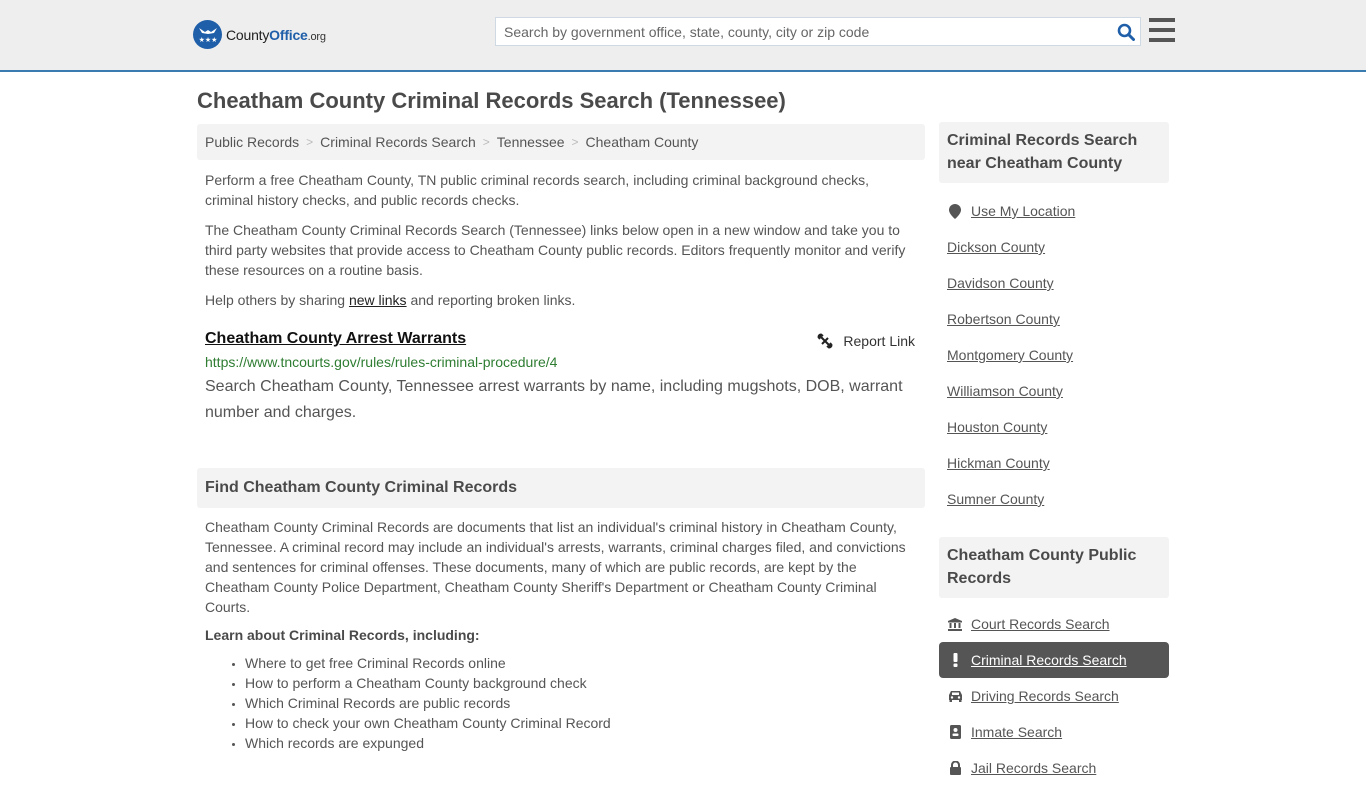  I want to click on county-link-houston: Houston County, so click(997, 427).